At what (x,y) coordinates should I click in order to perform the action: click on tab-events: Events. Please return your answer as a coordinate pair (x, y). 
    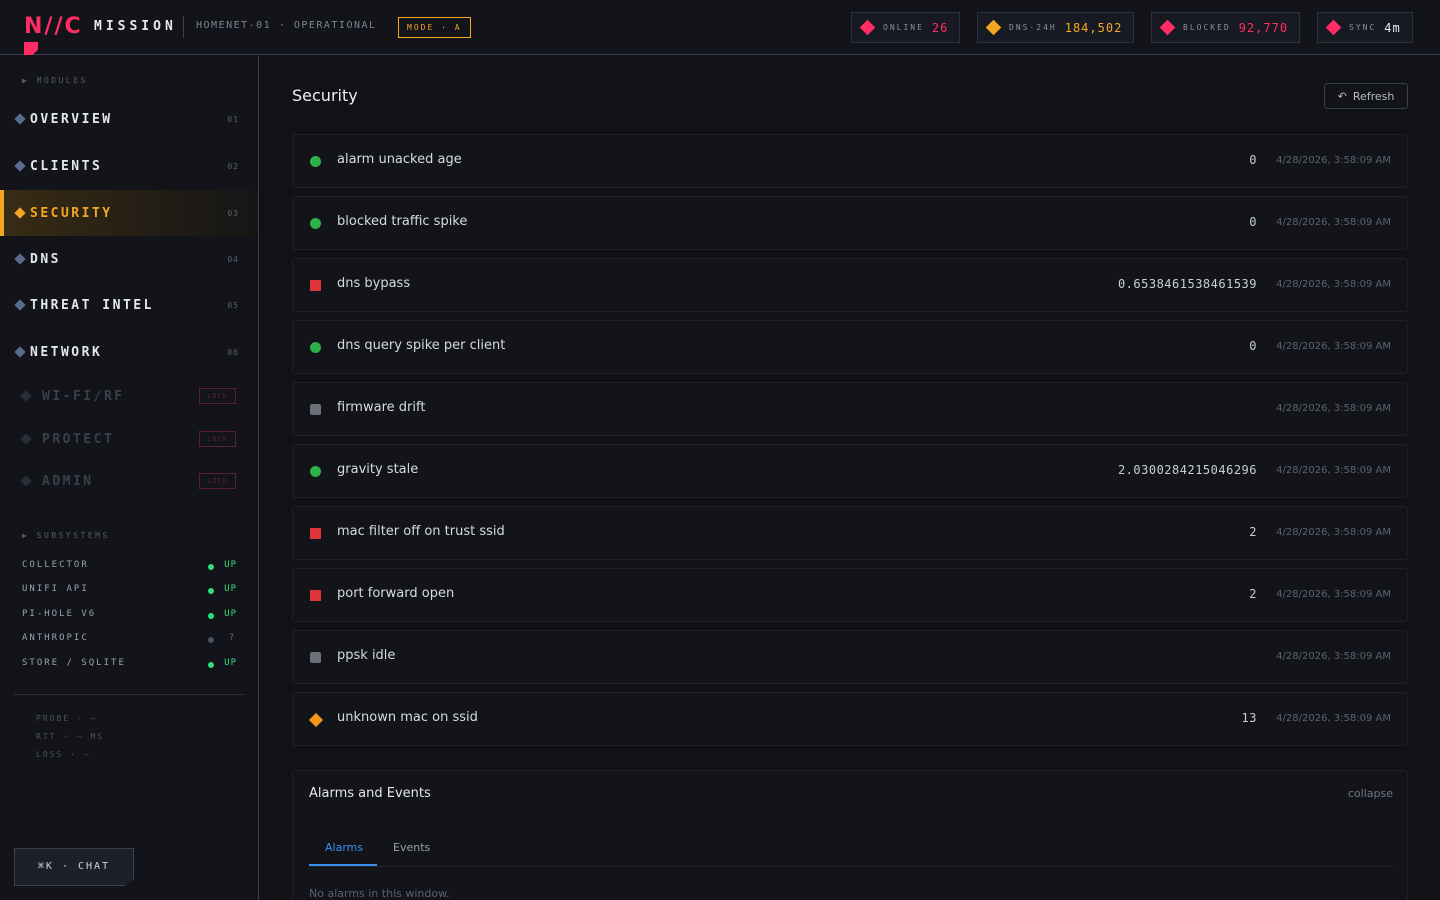
    Looking at the image, I should click on (411, 847).